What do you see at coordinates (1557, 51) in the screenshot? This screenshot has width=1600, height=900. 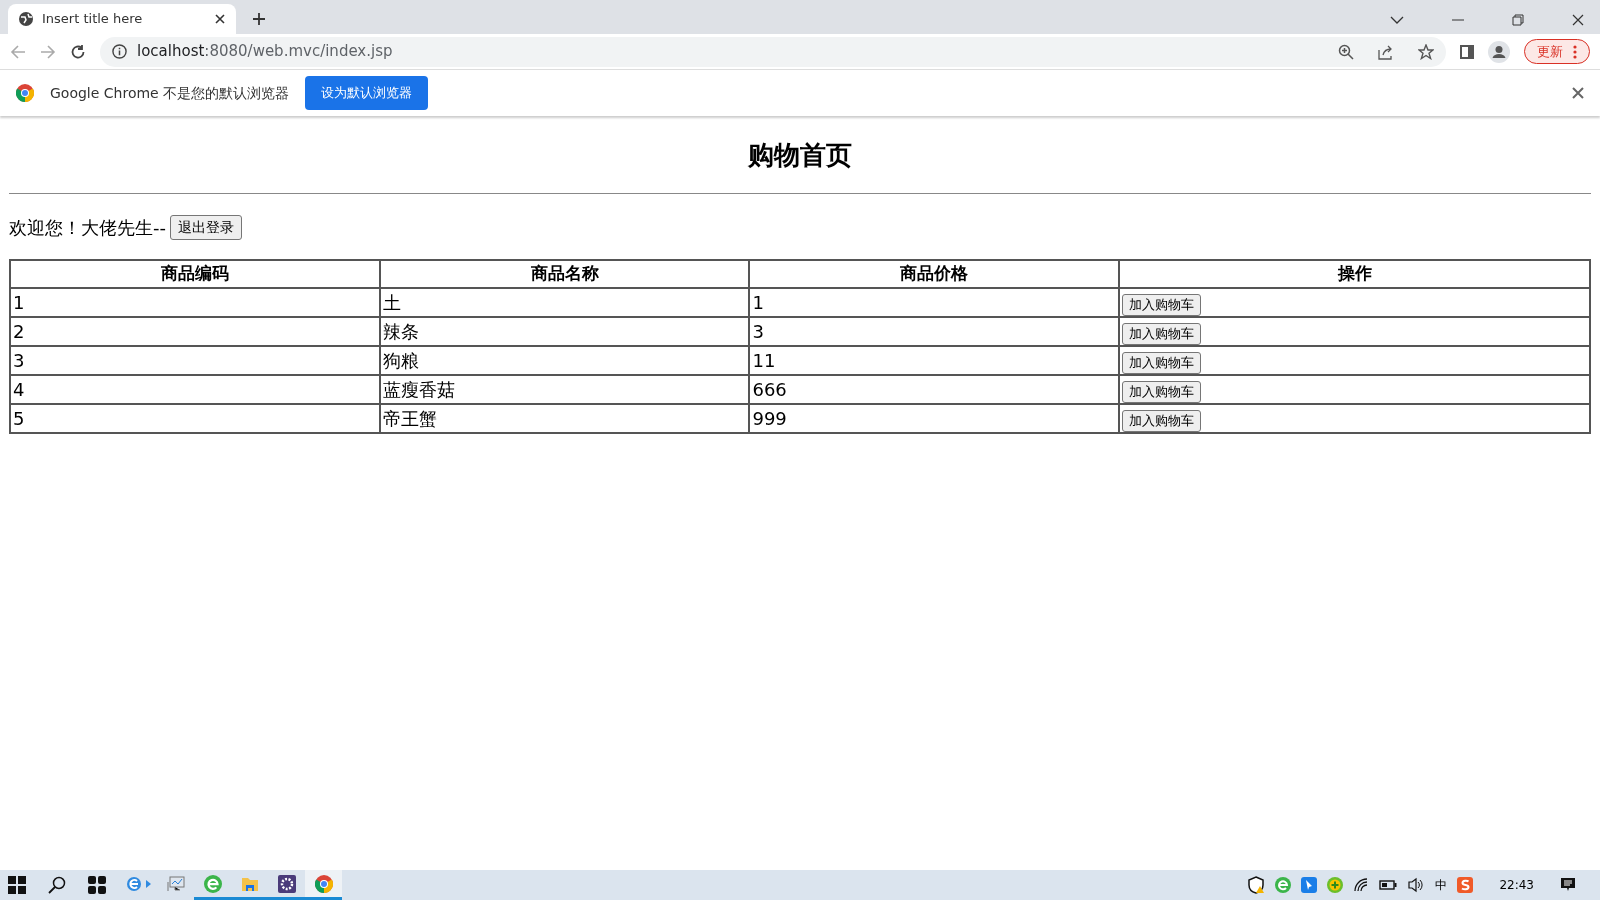 I see `update-button: 更新` at bounding box center [1557, 51].